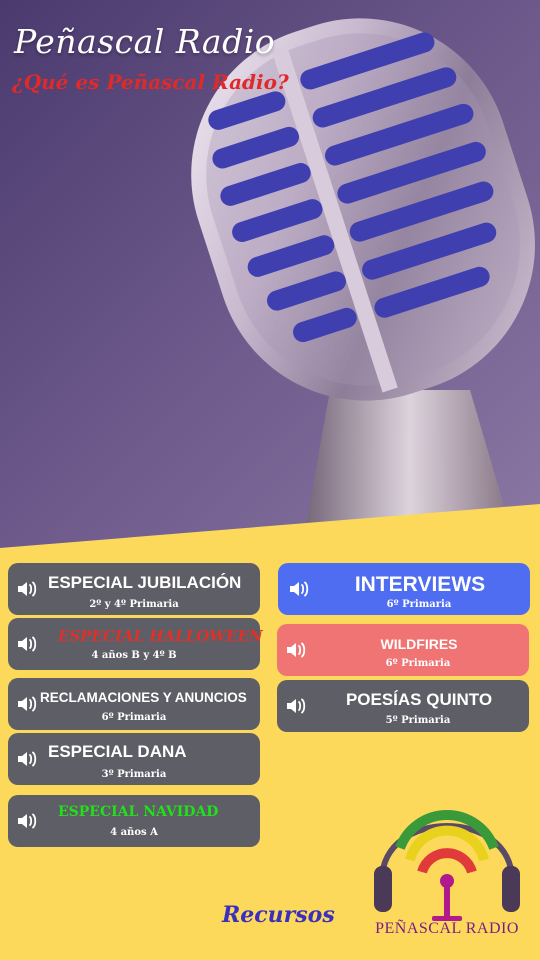  What do you see at coordinates (278, 915) in the screenshot?
I see `resources-link: Recursos` at bounding box center [278, 915].